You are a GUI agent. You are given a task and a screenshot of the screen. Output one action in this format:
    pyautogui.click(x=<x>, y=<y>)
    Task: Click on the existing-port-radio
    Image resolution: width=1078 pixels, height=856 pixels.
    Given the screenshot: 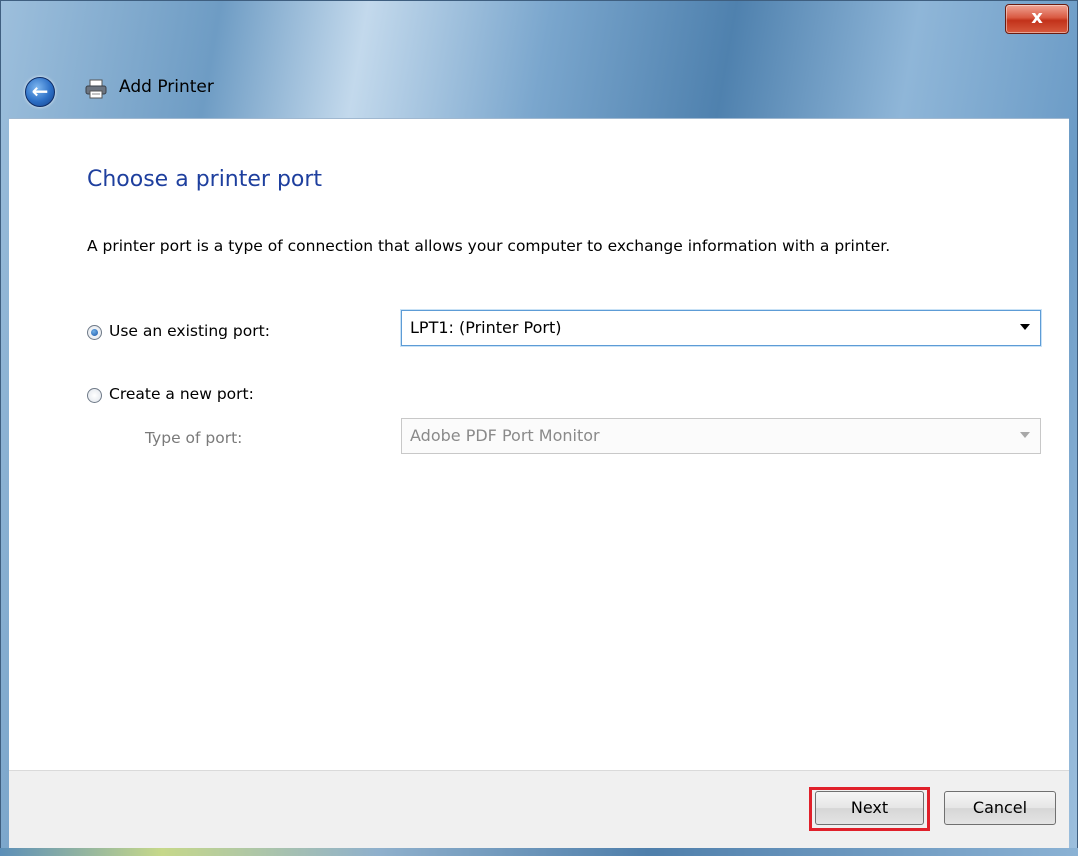 What is the action you would take?
    pyautogui.click(x=94, y=332)
    